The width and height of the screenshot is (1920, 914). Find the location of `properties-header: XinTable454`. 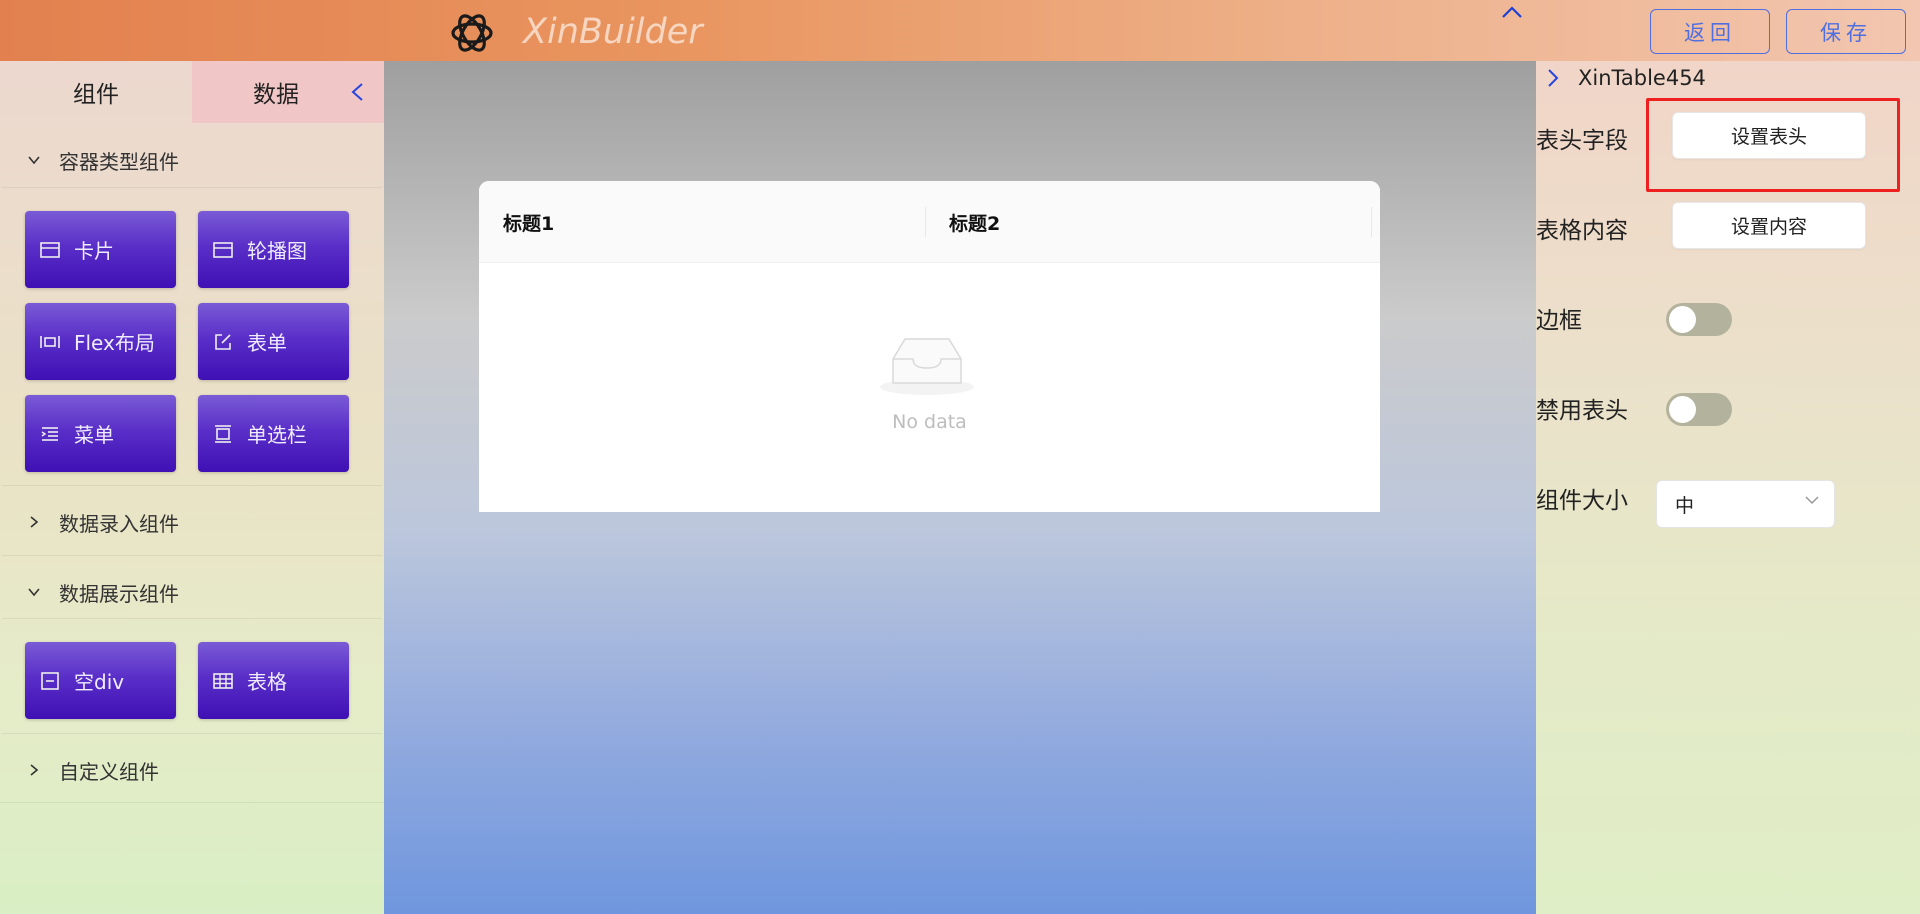

properties-header: XinTable454 is located at coordinates (1728, 78).